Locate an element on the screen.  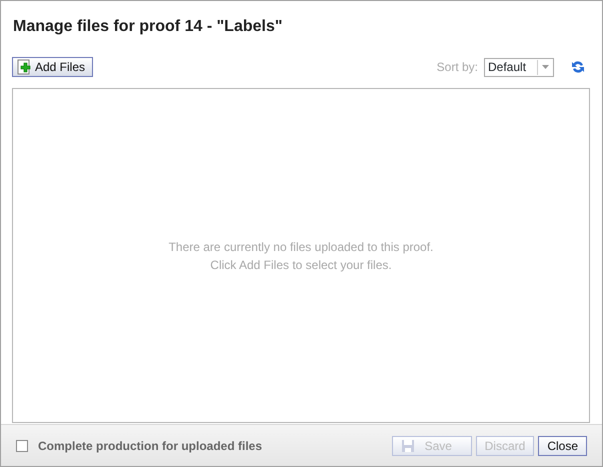
sort-value: Default is located at coordinates (507, 67).